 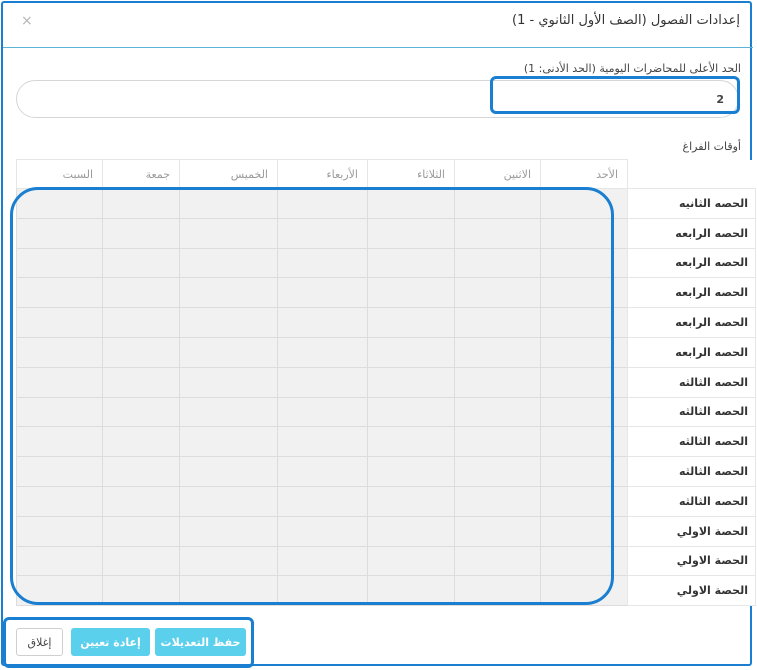 What do you see at coordinates (110, 642) in the screenshot?
I see `reset-button: إعادة تعيين` at bounding box center [110, 642].